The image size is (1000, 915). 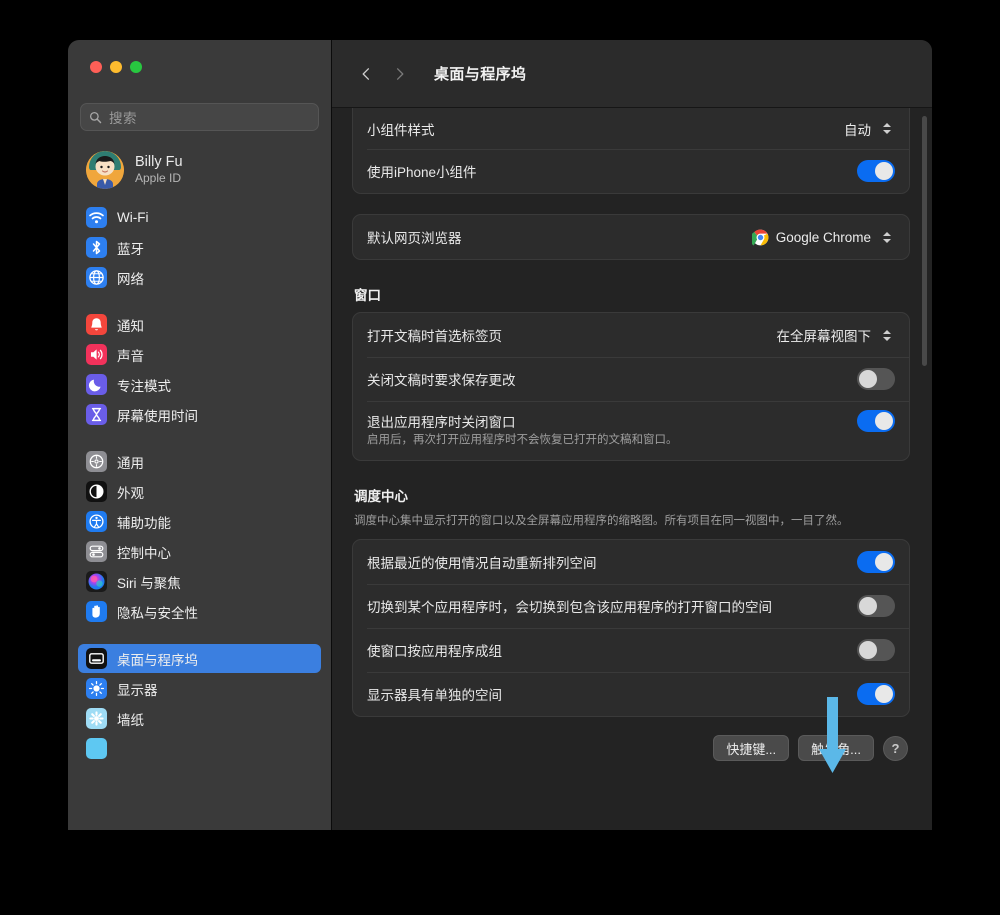 I want to click on close-windows-on-quit-toggle, so click(x=876, y=421).